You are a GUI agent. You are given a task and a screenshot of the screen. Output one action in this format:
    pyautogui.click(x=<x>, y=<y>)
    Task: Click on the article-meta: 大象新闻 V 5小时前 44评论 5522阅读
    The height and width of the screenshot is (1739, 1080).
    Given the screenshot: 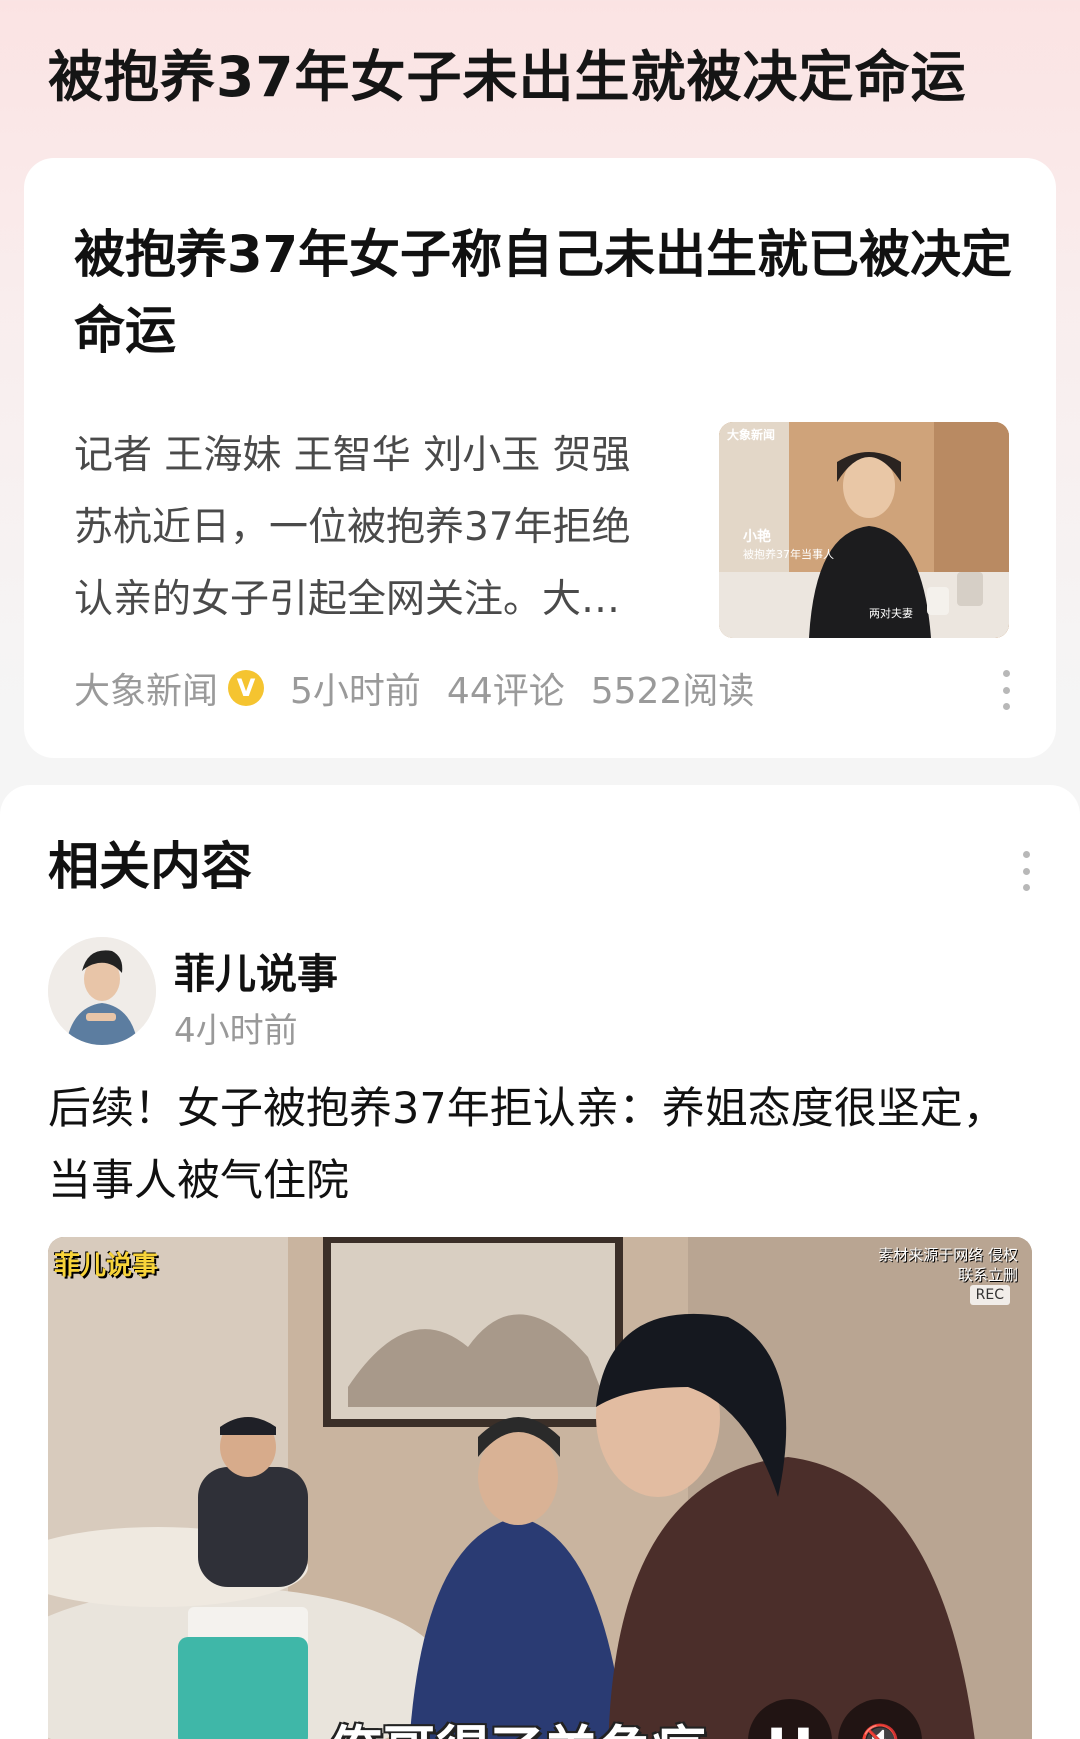 What is the action you would take?
    pyautogui.click(x=554, y=688)
    